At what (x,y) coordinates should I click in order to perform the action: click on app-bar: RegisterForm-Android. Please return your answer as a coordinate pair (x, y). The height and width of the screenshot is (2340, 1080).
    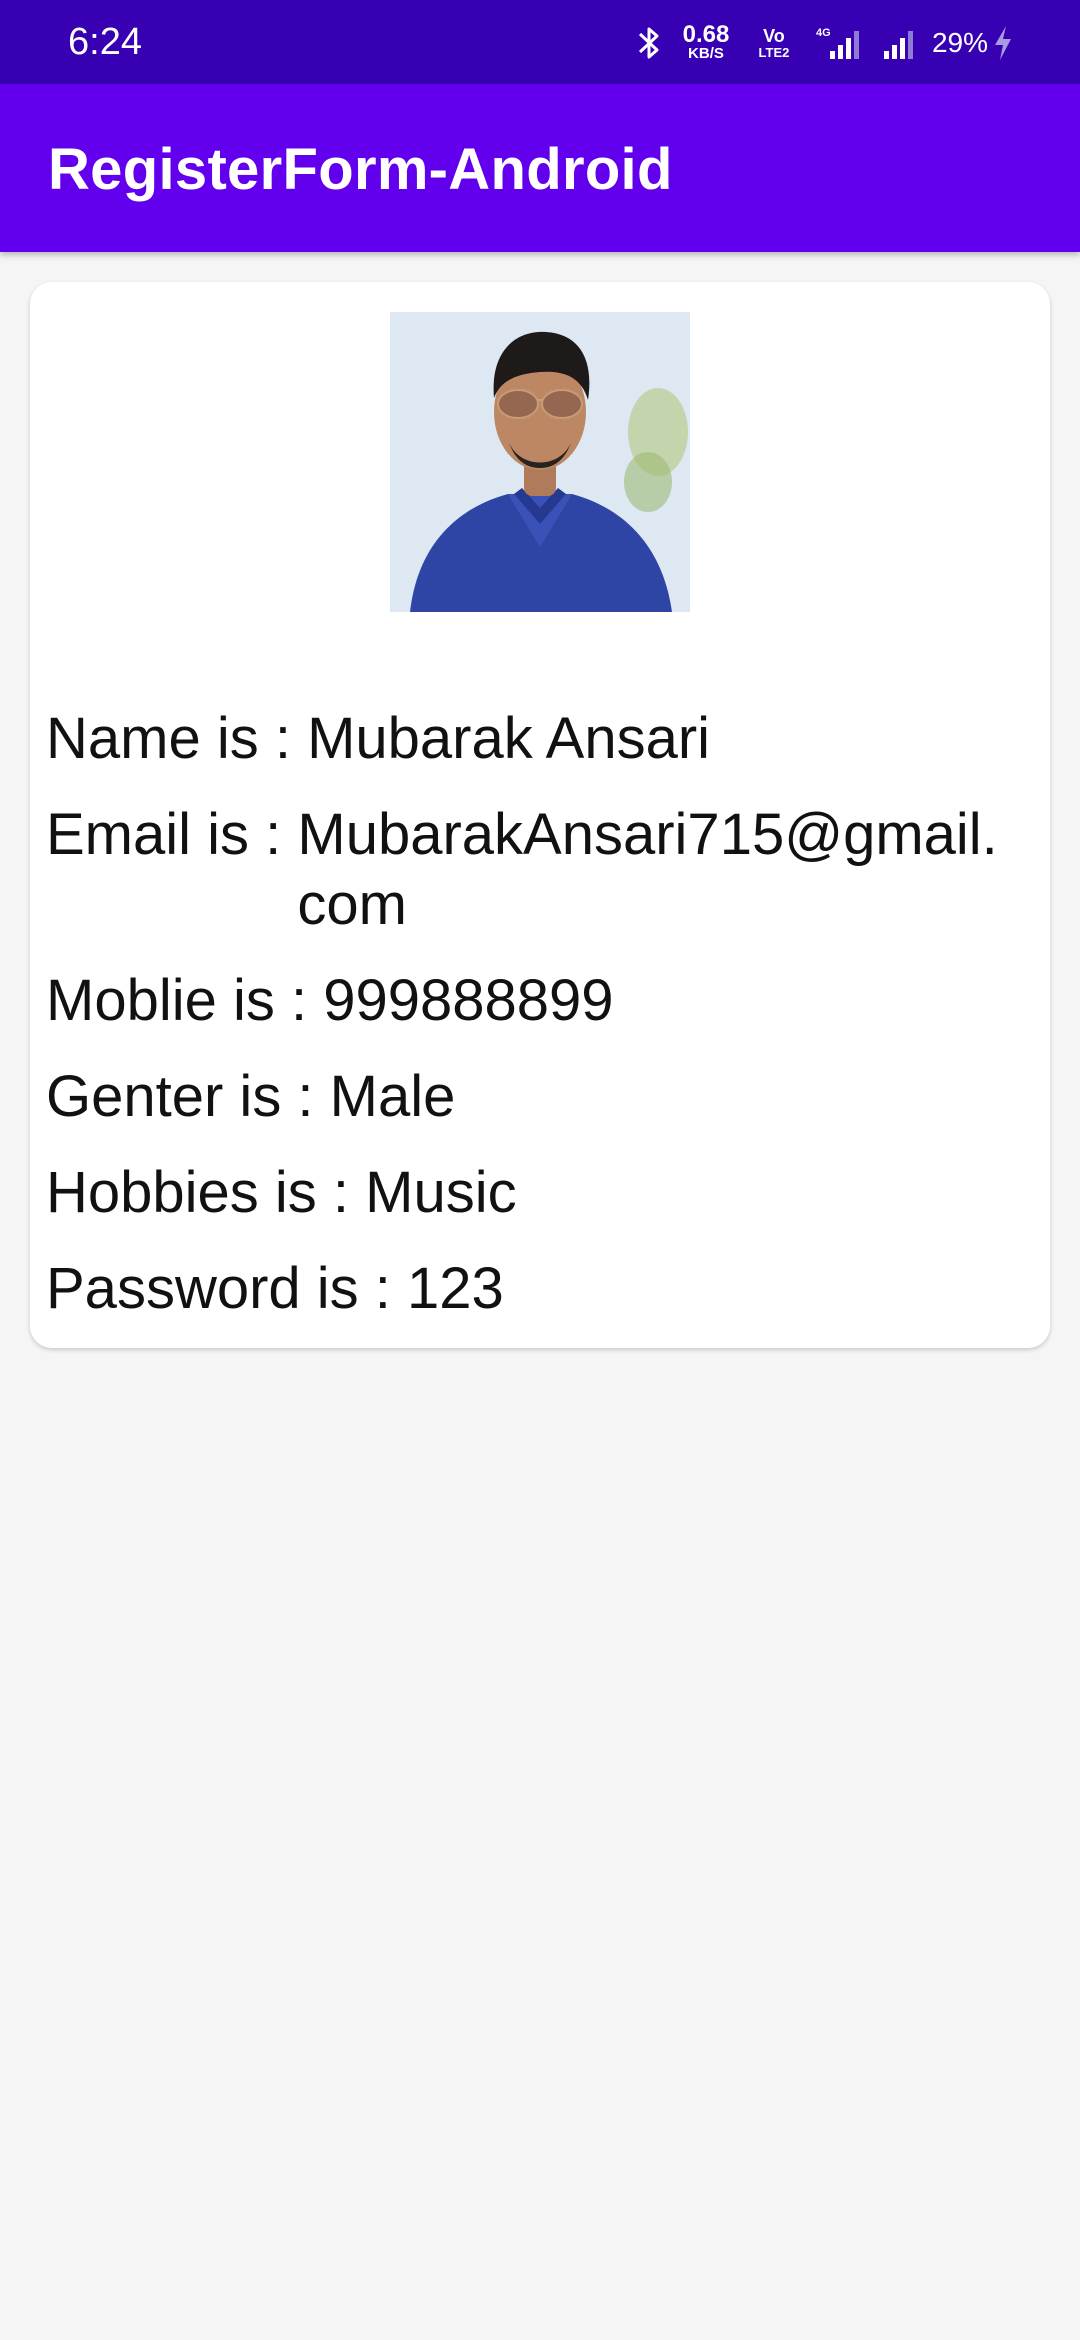
    Looking at the image, I should click on (540, 168).